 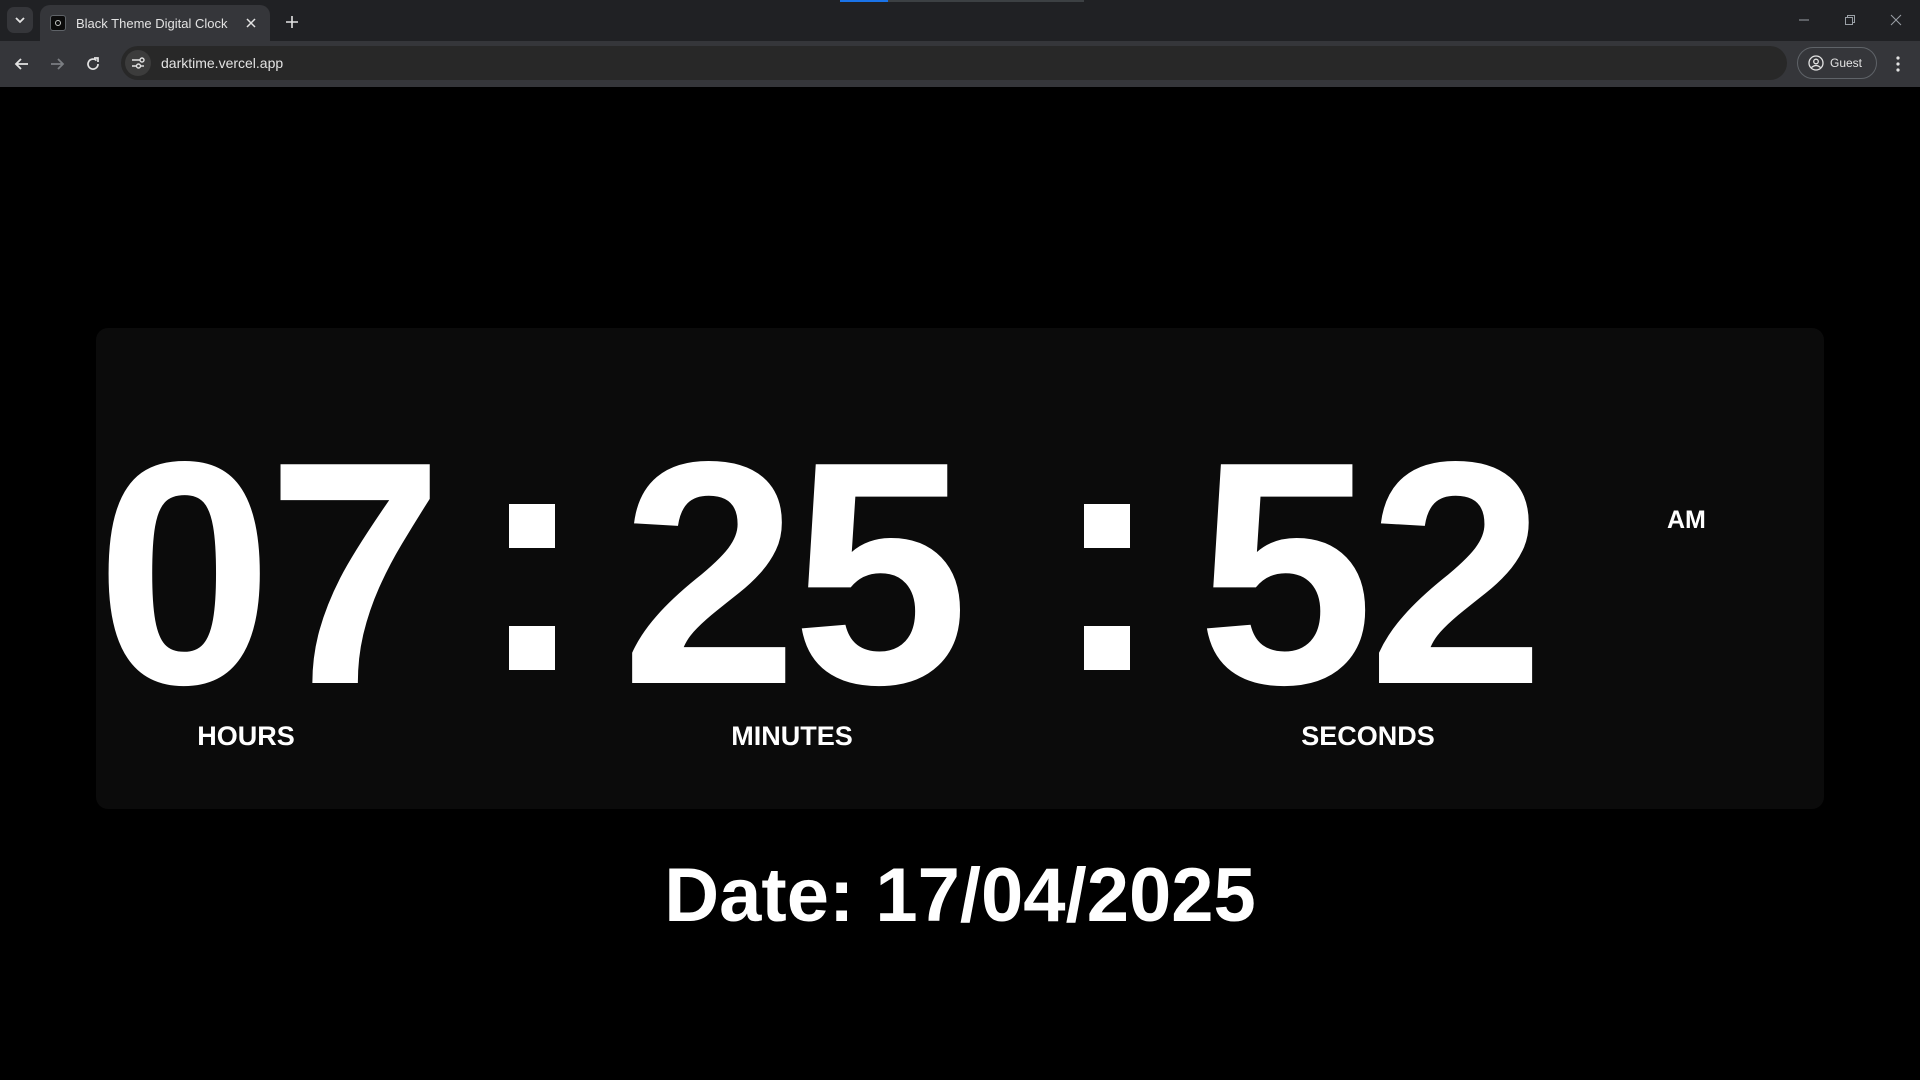 What do you see at coordinates (1368, 736) in the screenshot?
I see `seconds-label: SECONDS` at bounding box center [1368, 736].